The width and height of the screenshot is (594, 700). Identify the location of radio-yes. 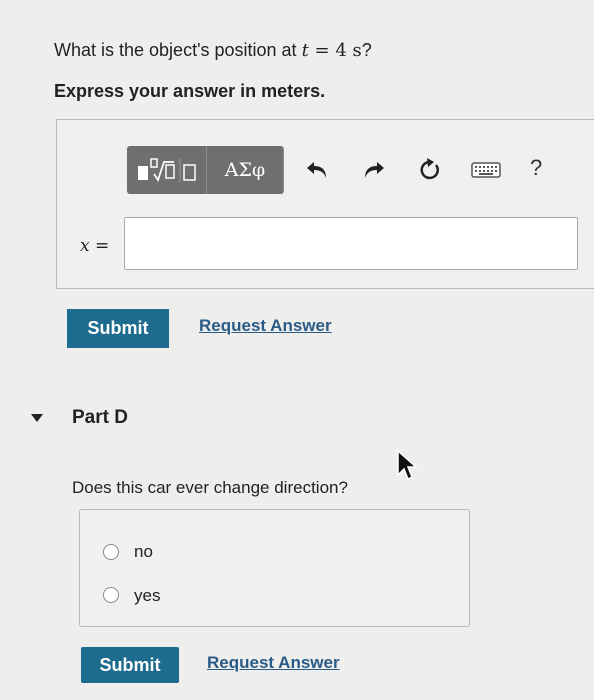
(111, 595).